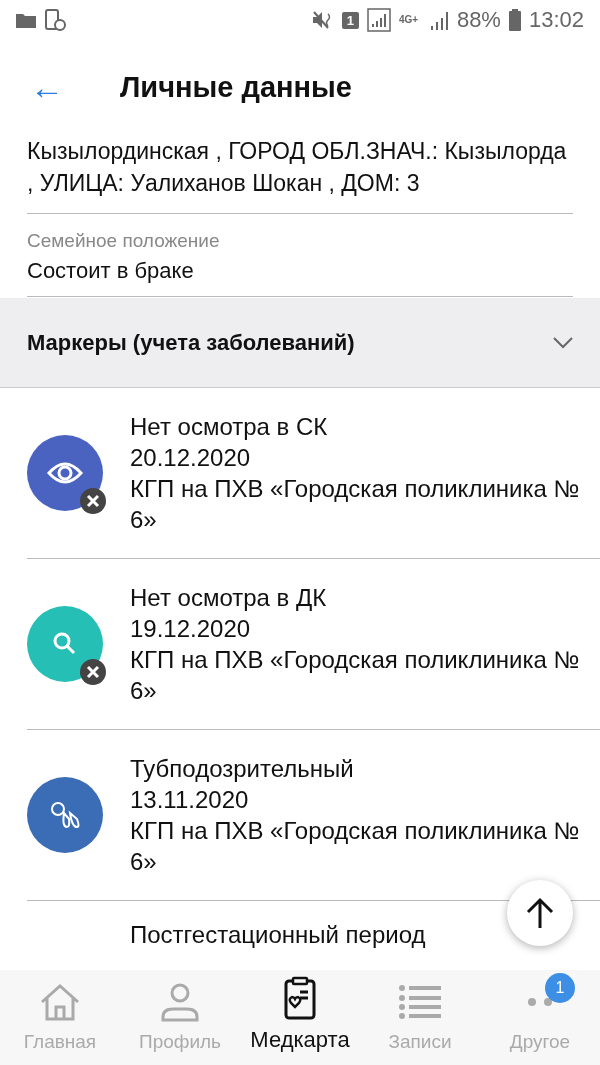  Describe the element at coordinates (540, 1017) in the screenshot. I see `nav-tab: 1 Другое` at that location.